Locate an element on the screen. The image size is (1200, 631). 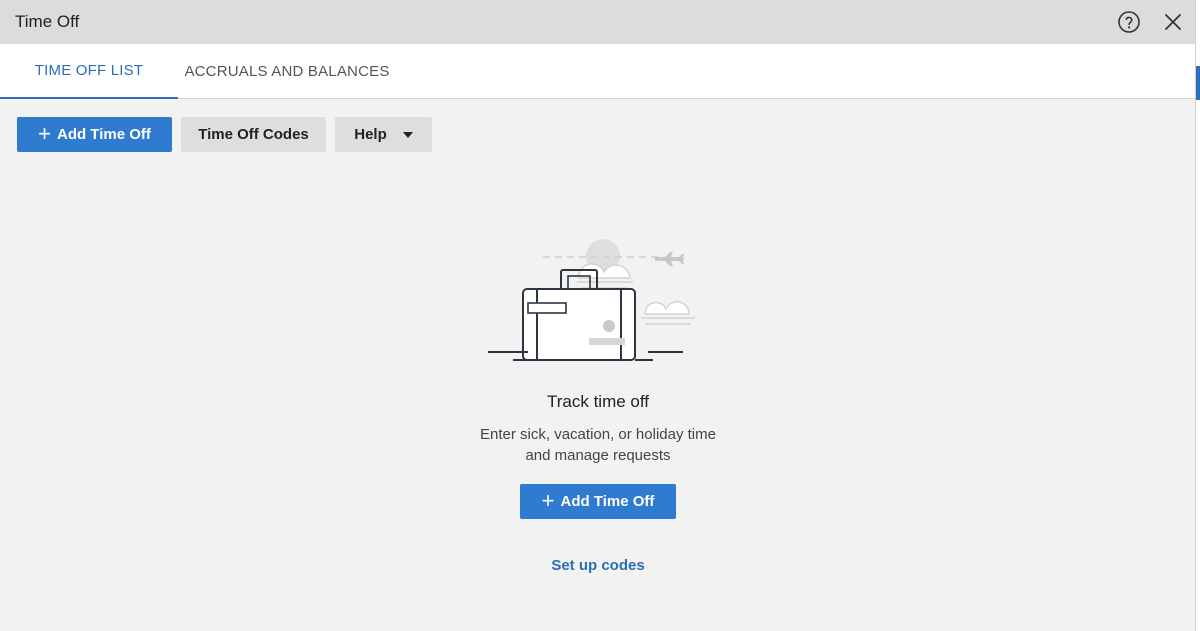
tab-time-off-list: TIME OFF LIST is located at coordinates (89, 71).